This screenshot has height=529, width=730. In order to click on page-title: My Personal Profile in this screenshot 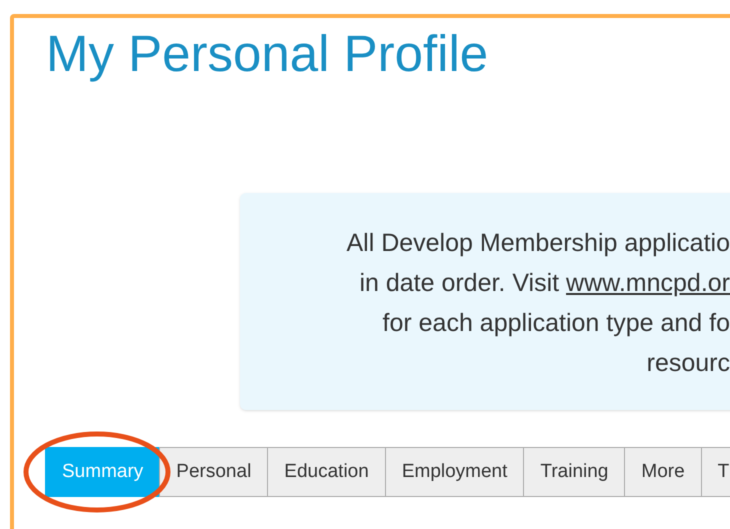, I will do `click(267, 54)`.